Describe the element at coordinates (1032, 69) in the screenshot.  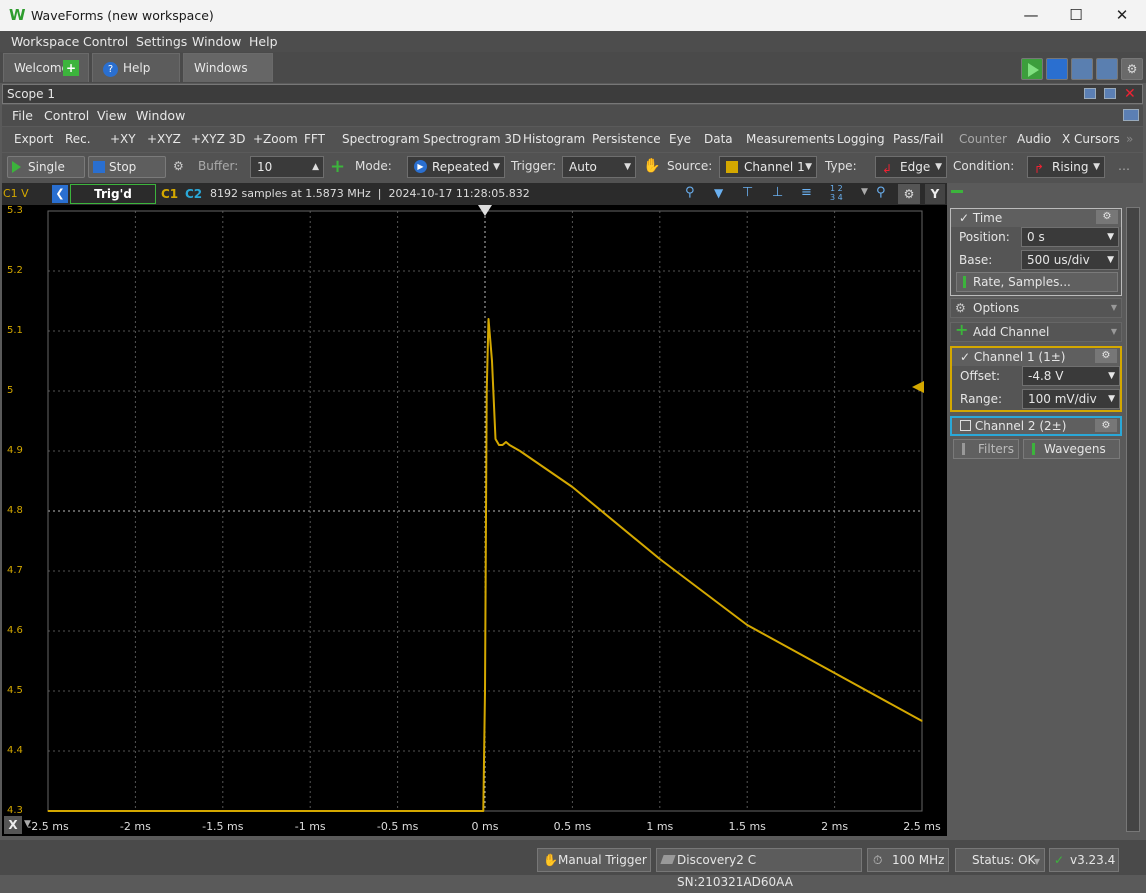
I see `run-all-icon` at that location.